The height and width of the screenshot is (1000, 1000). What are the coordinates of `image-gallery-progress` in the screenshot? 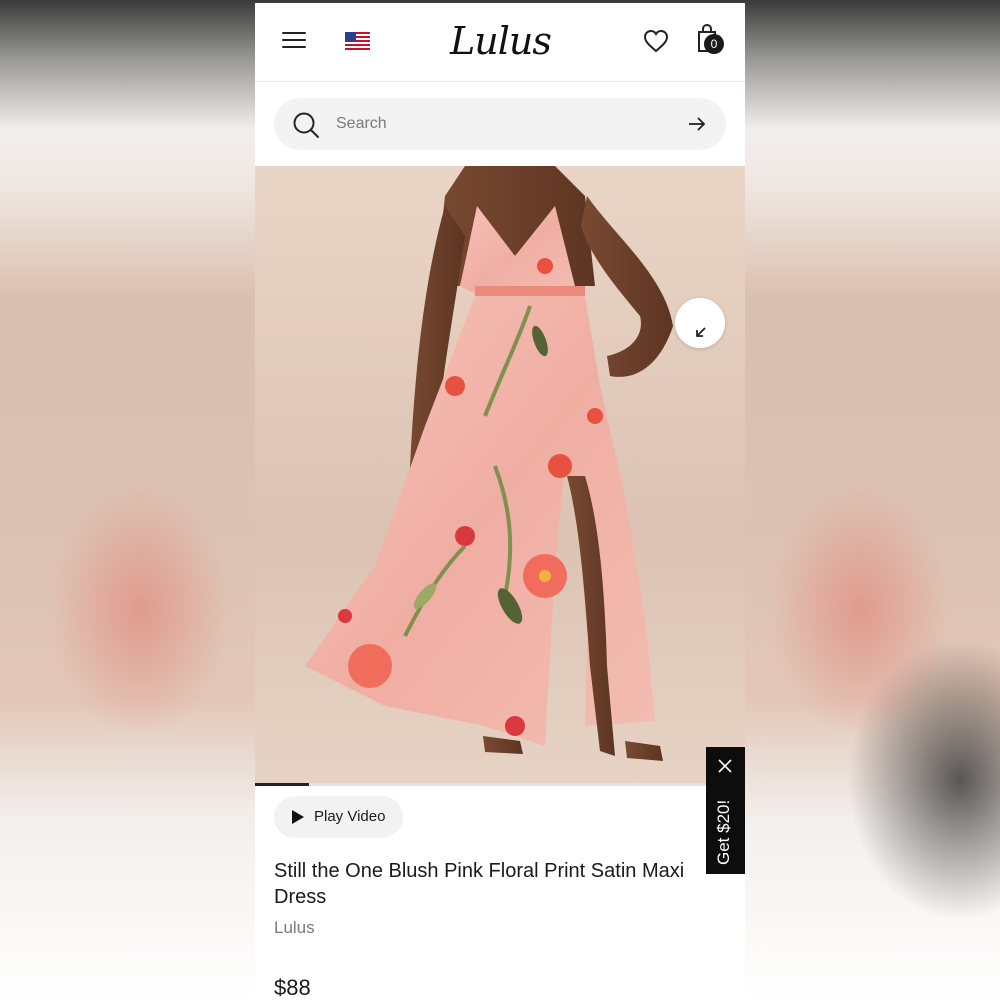 It's located at (500, 784).